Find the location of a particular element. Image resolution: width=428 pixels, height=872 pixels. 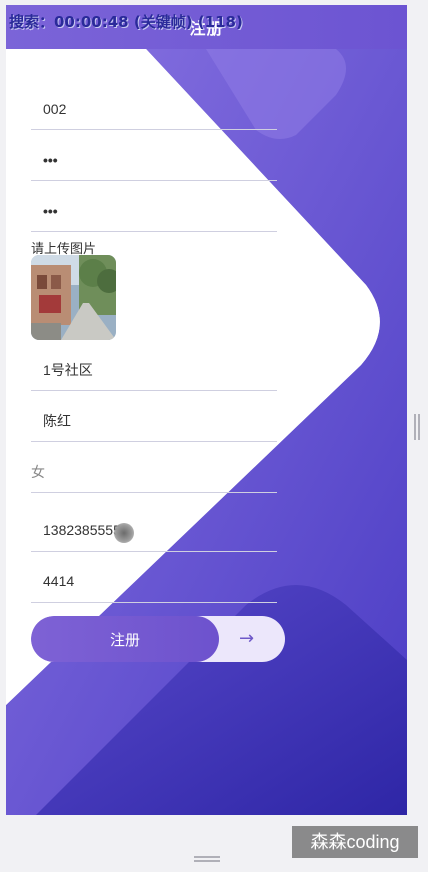

community-field is located at coordinates (160, 370).